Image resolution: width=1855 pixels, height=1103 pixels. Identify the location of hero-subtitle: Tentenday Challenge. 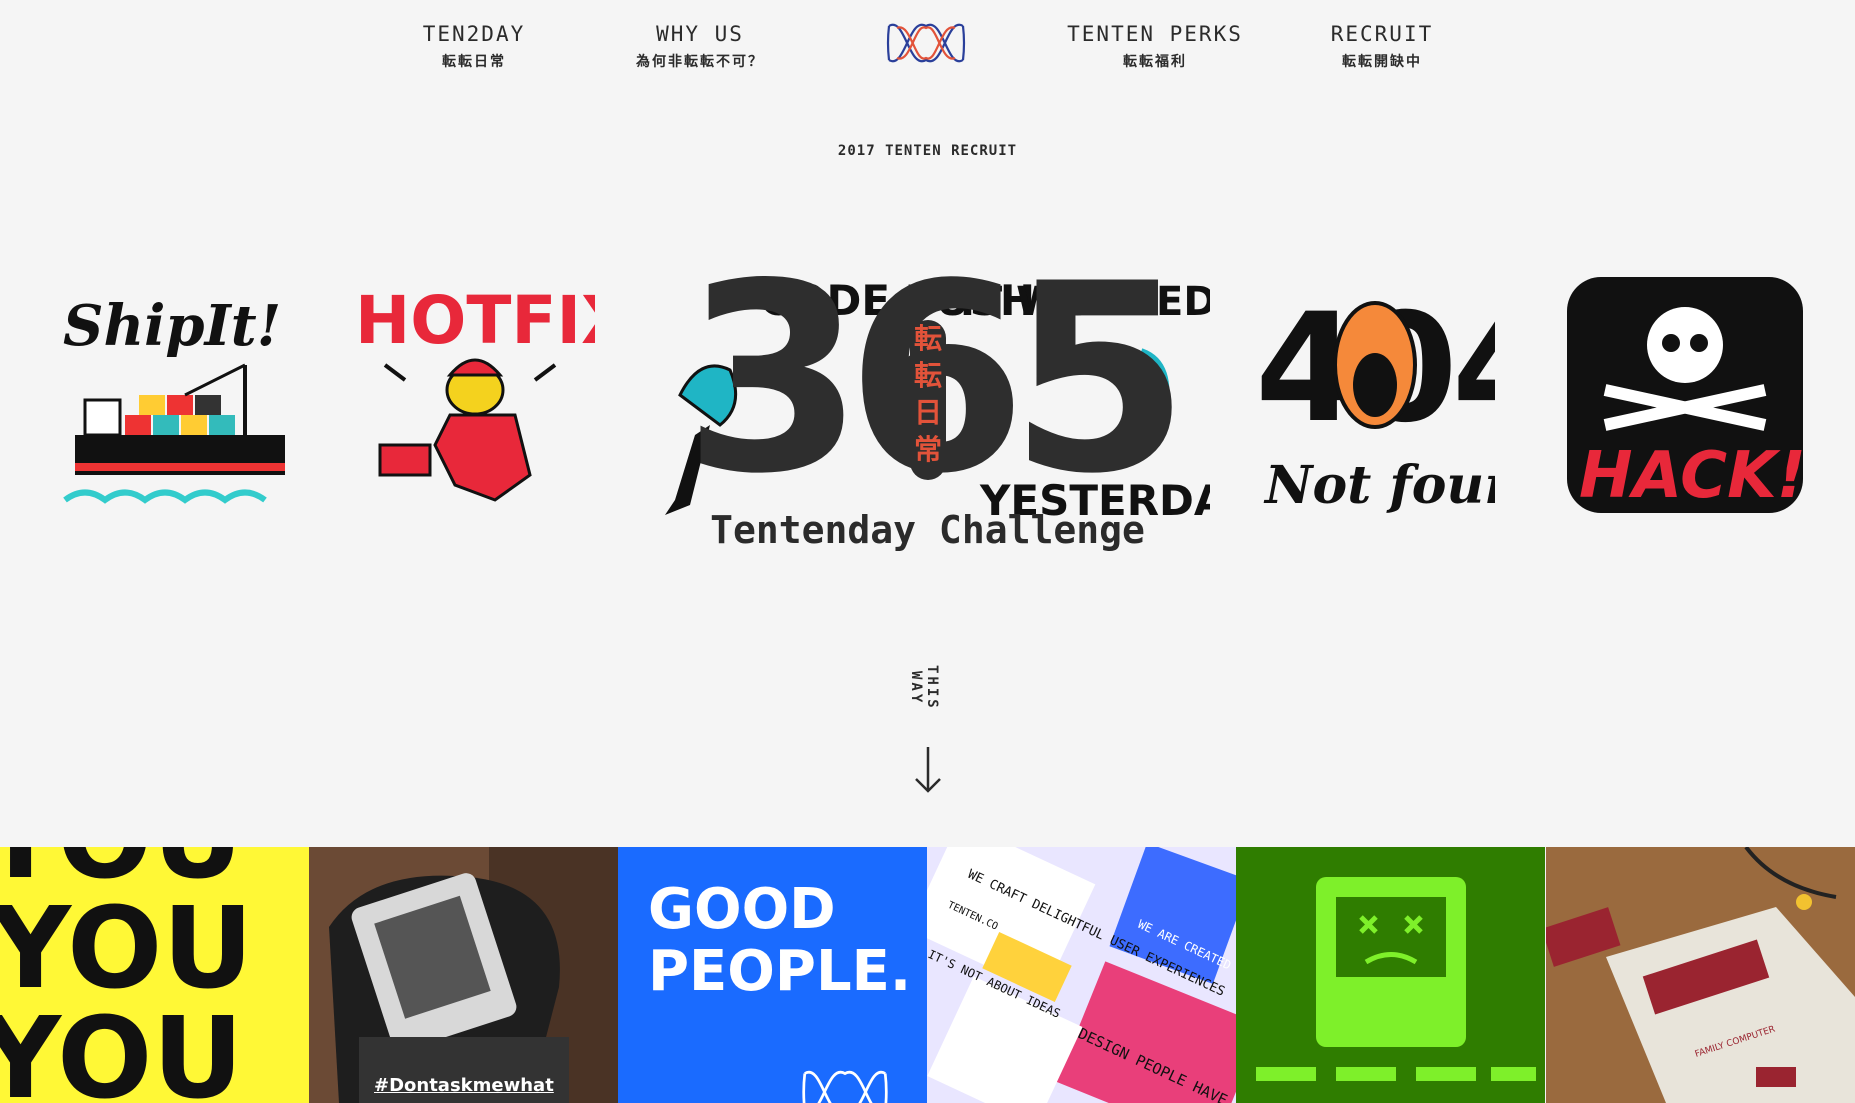
(927, 530).